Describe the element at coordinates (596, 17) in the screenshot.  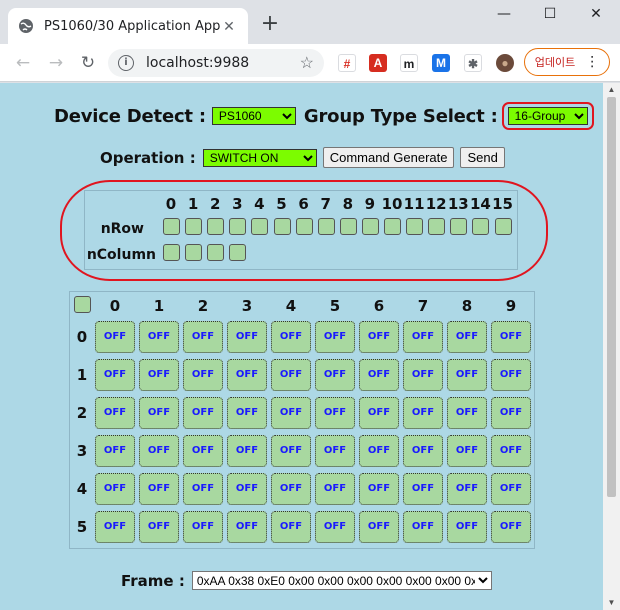
I see `close-window-button: ✕` at that location.